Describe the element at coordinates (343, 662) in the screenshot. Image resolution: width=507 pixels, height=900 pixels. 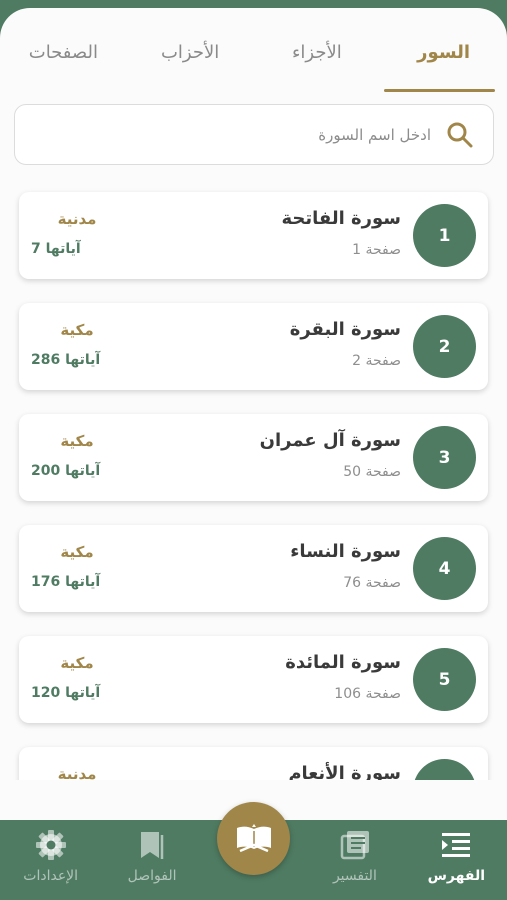
I see `surah-name: سورة المائدة` at that location.